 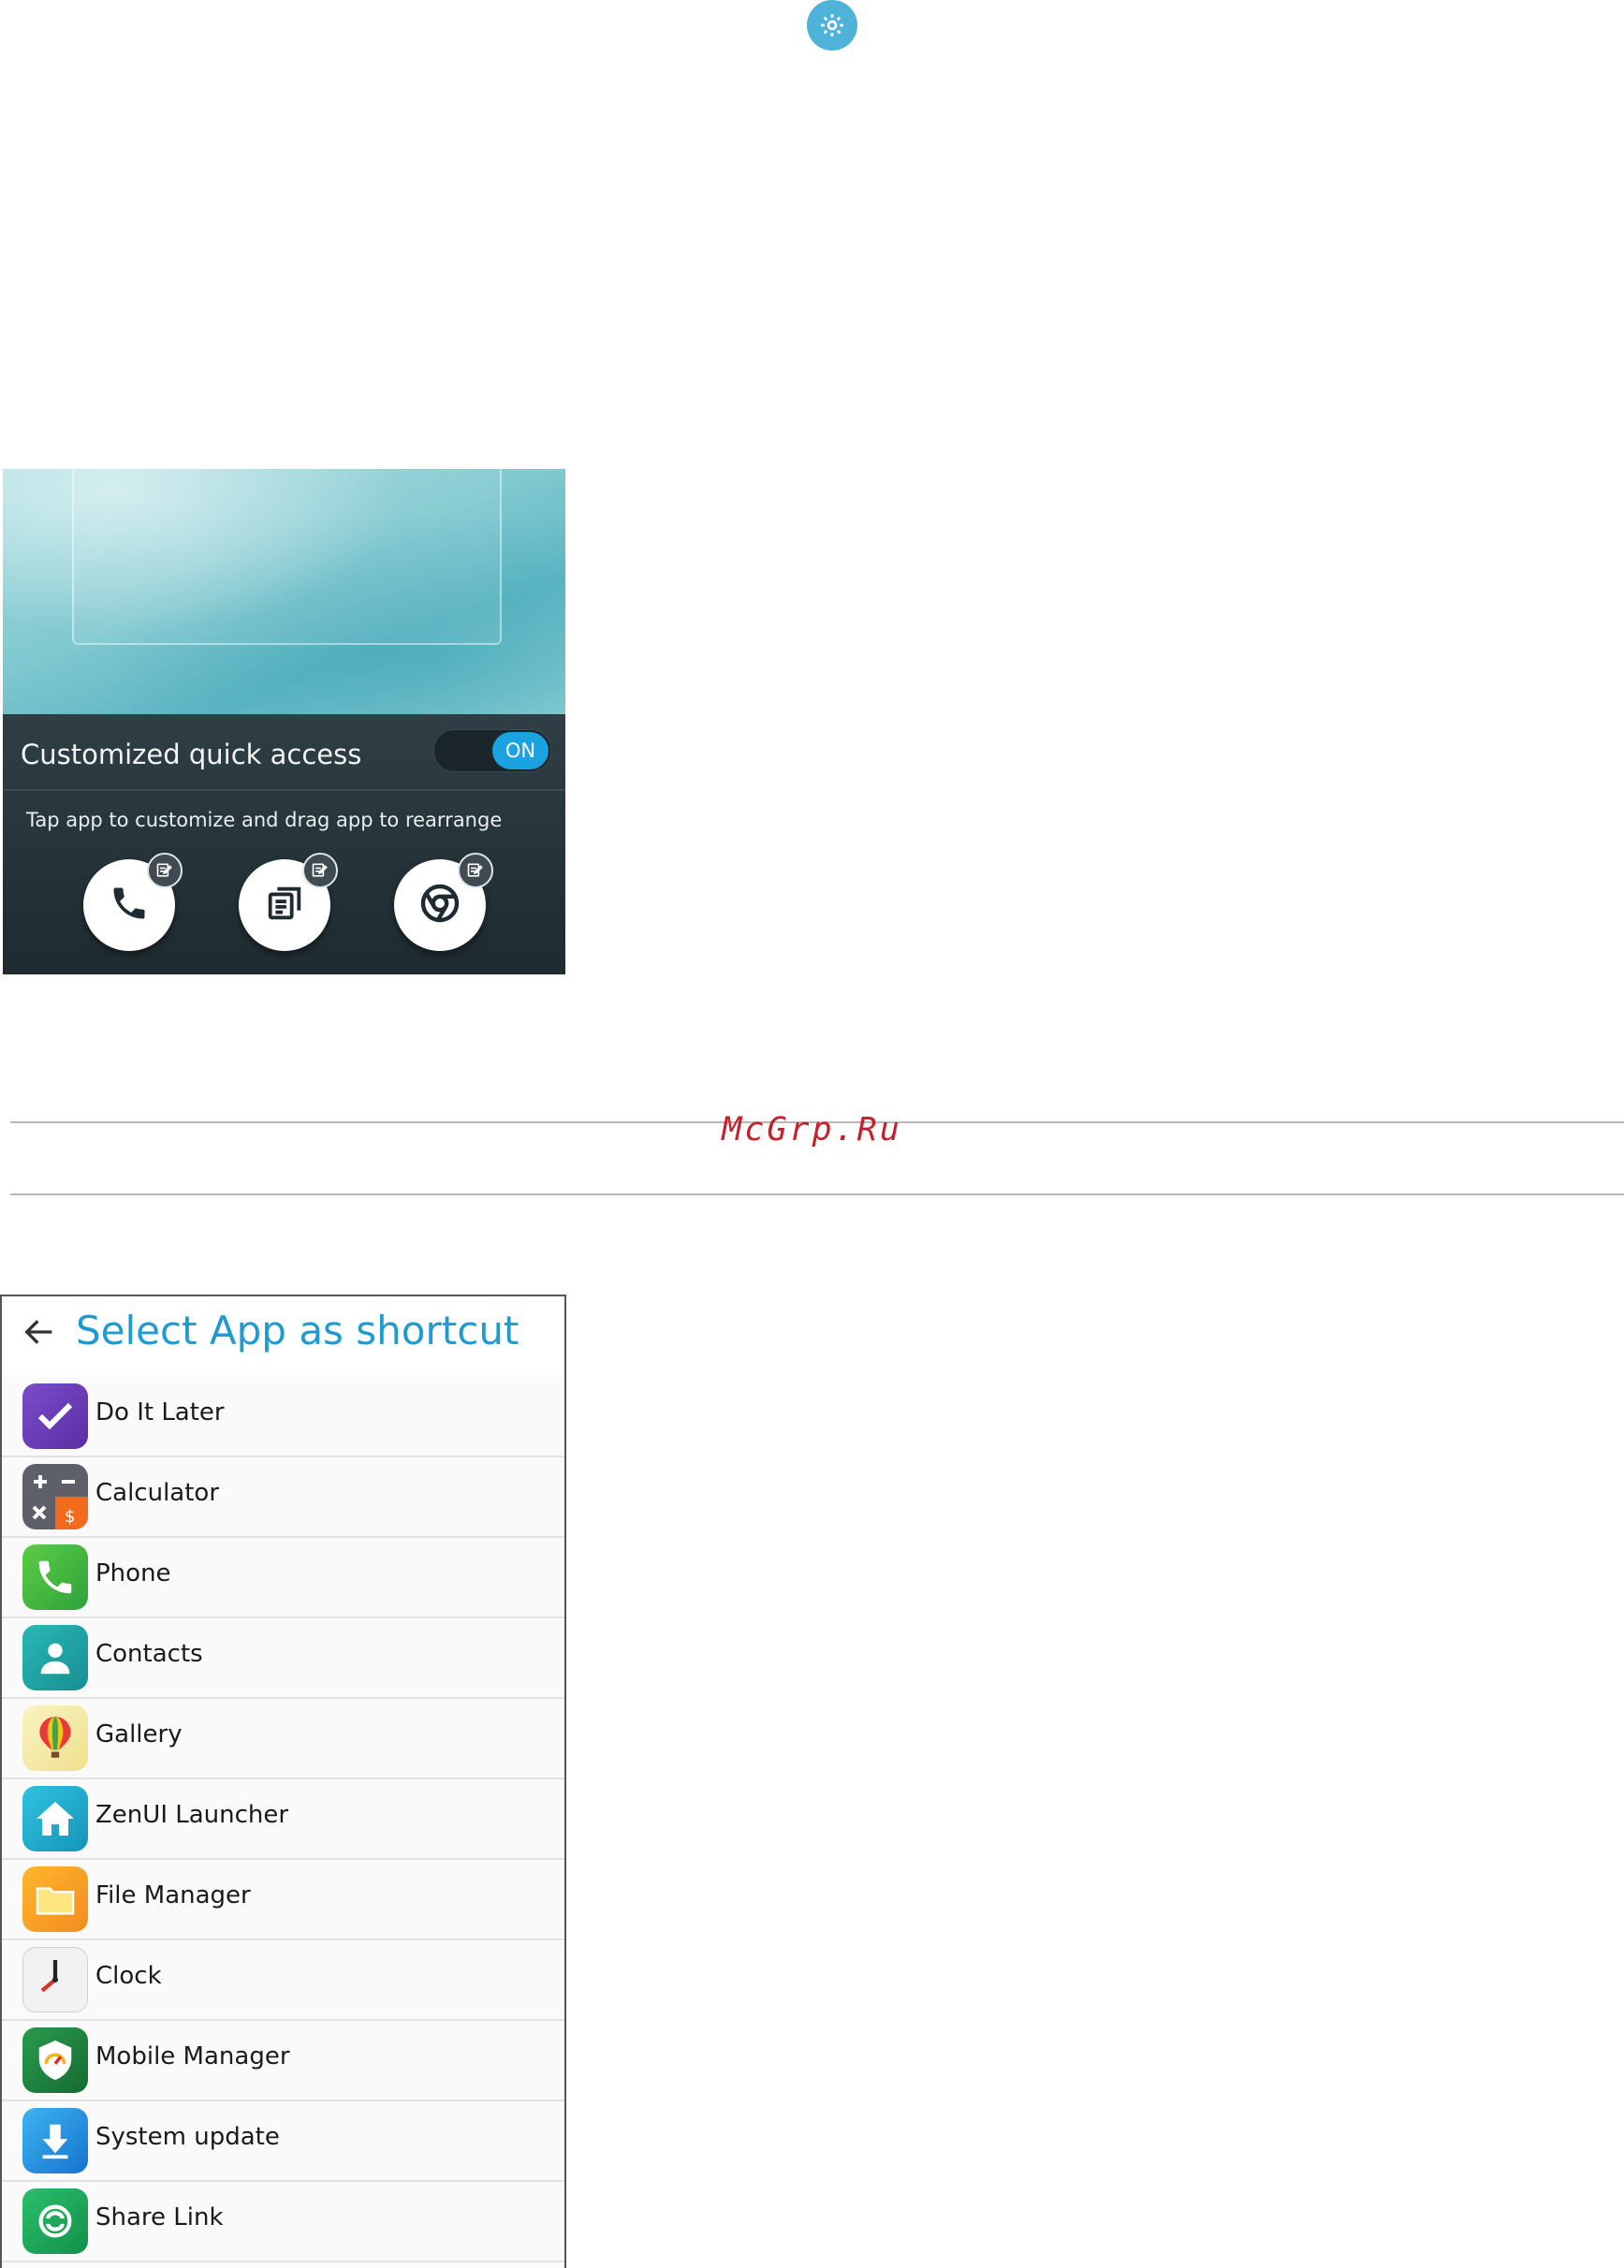 I want to click on gear-icon, so click(x=832, y=25).